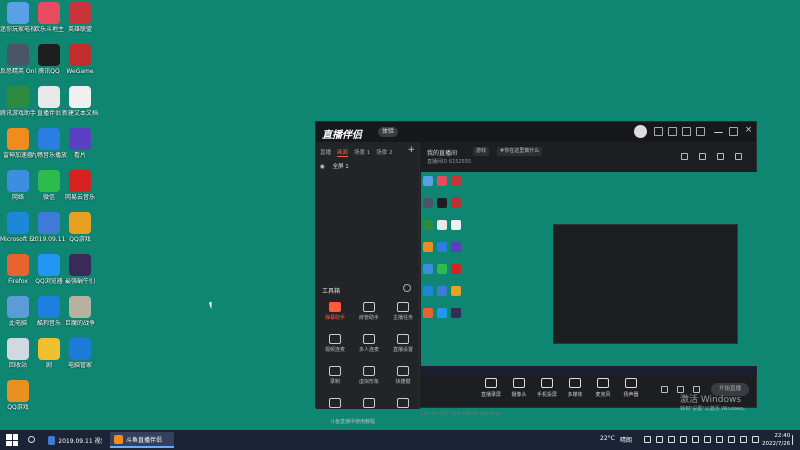  Describe the element at coordinates (322, 167) in the screenshot. I see `eye-icon: ◉` at that location.